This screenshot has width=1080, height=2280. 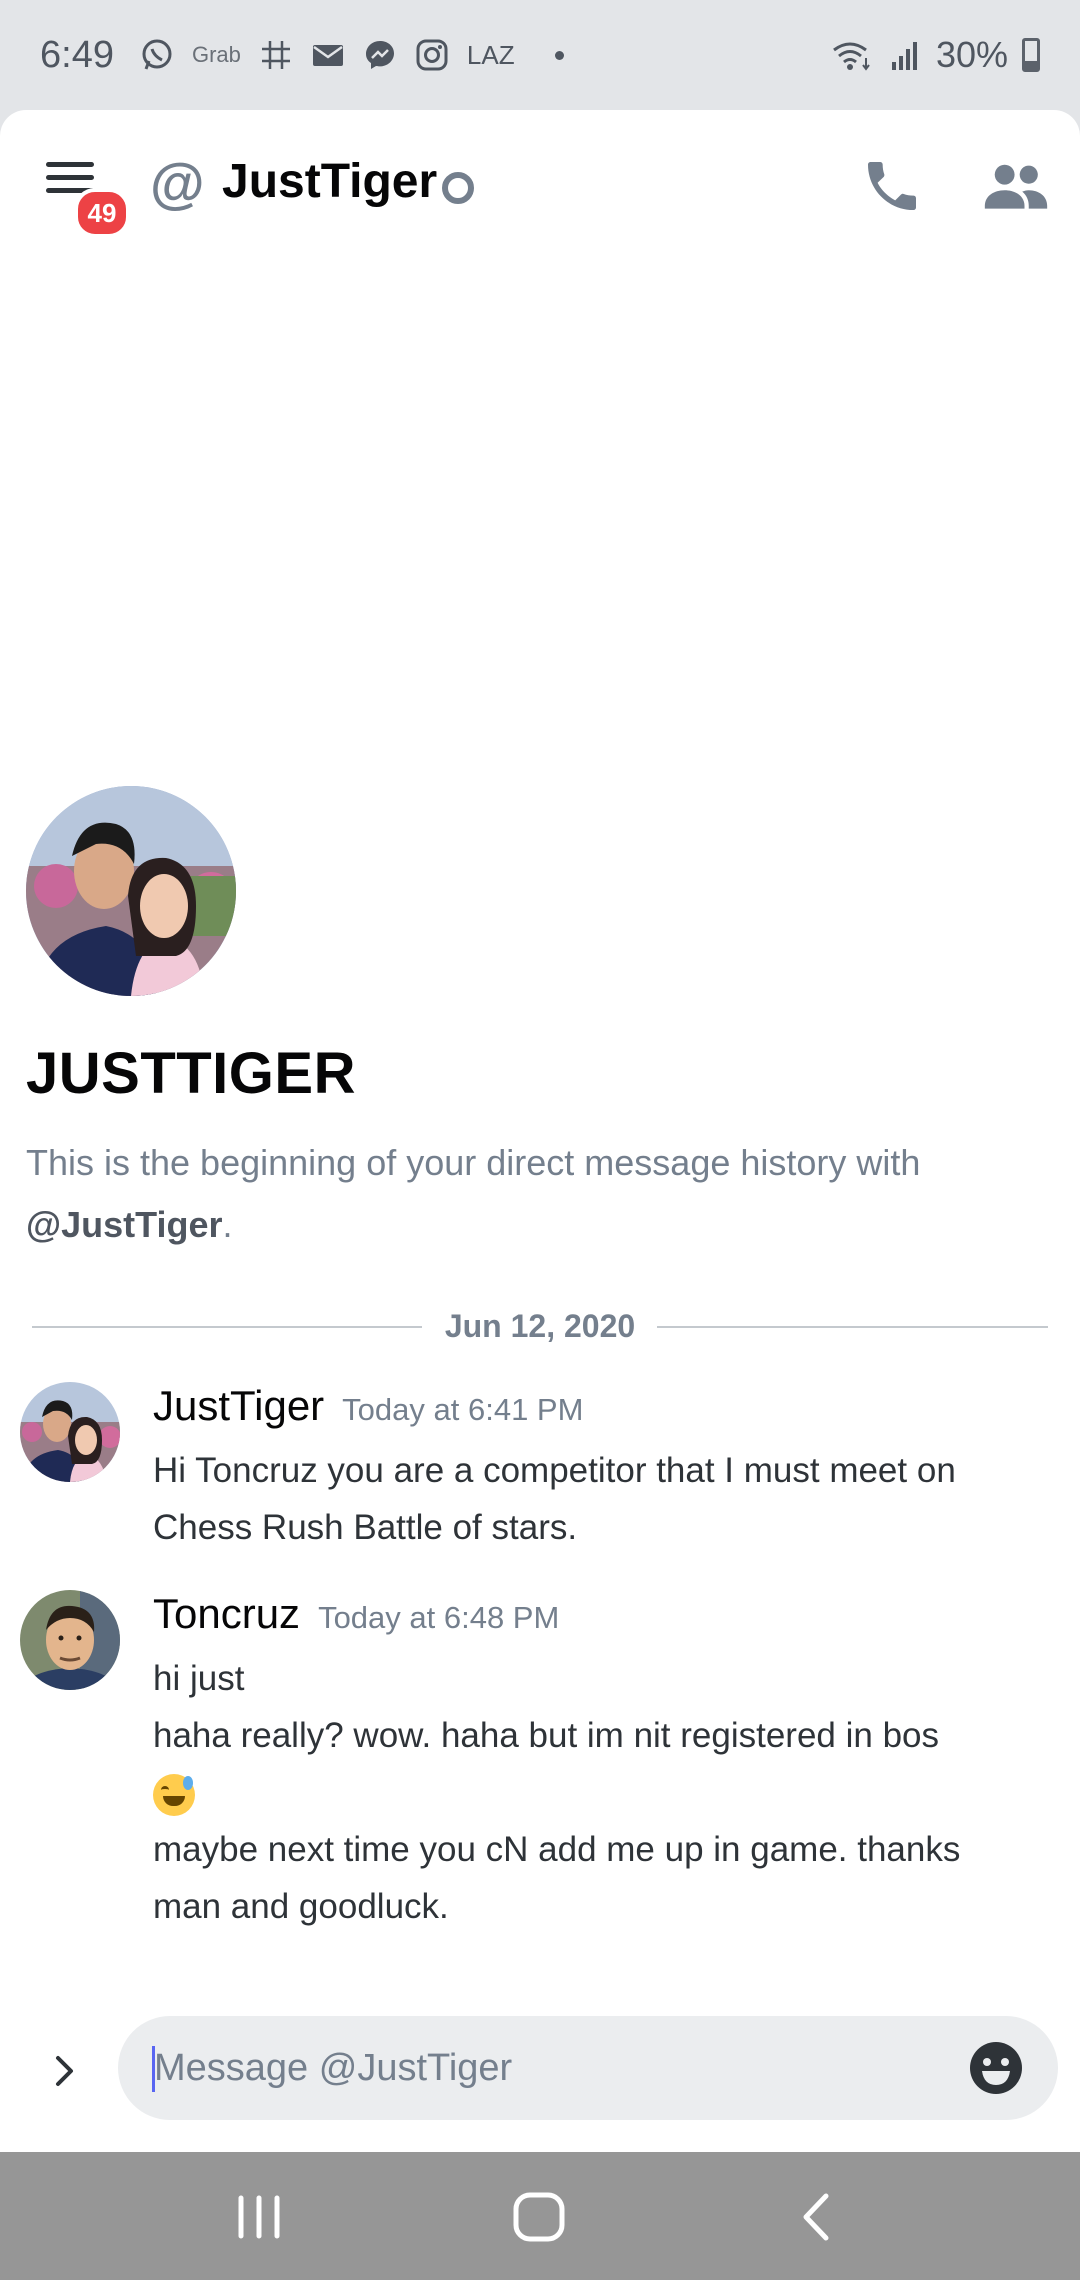 I want to click on back-icon, so click(x=816, y=2217).